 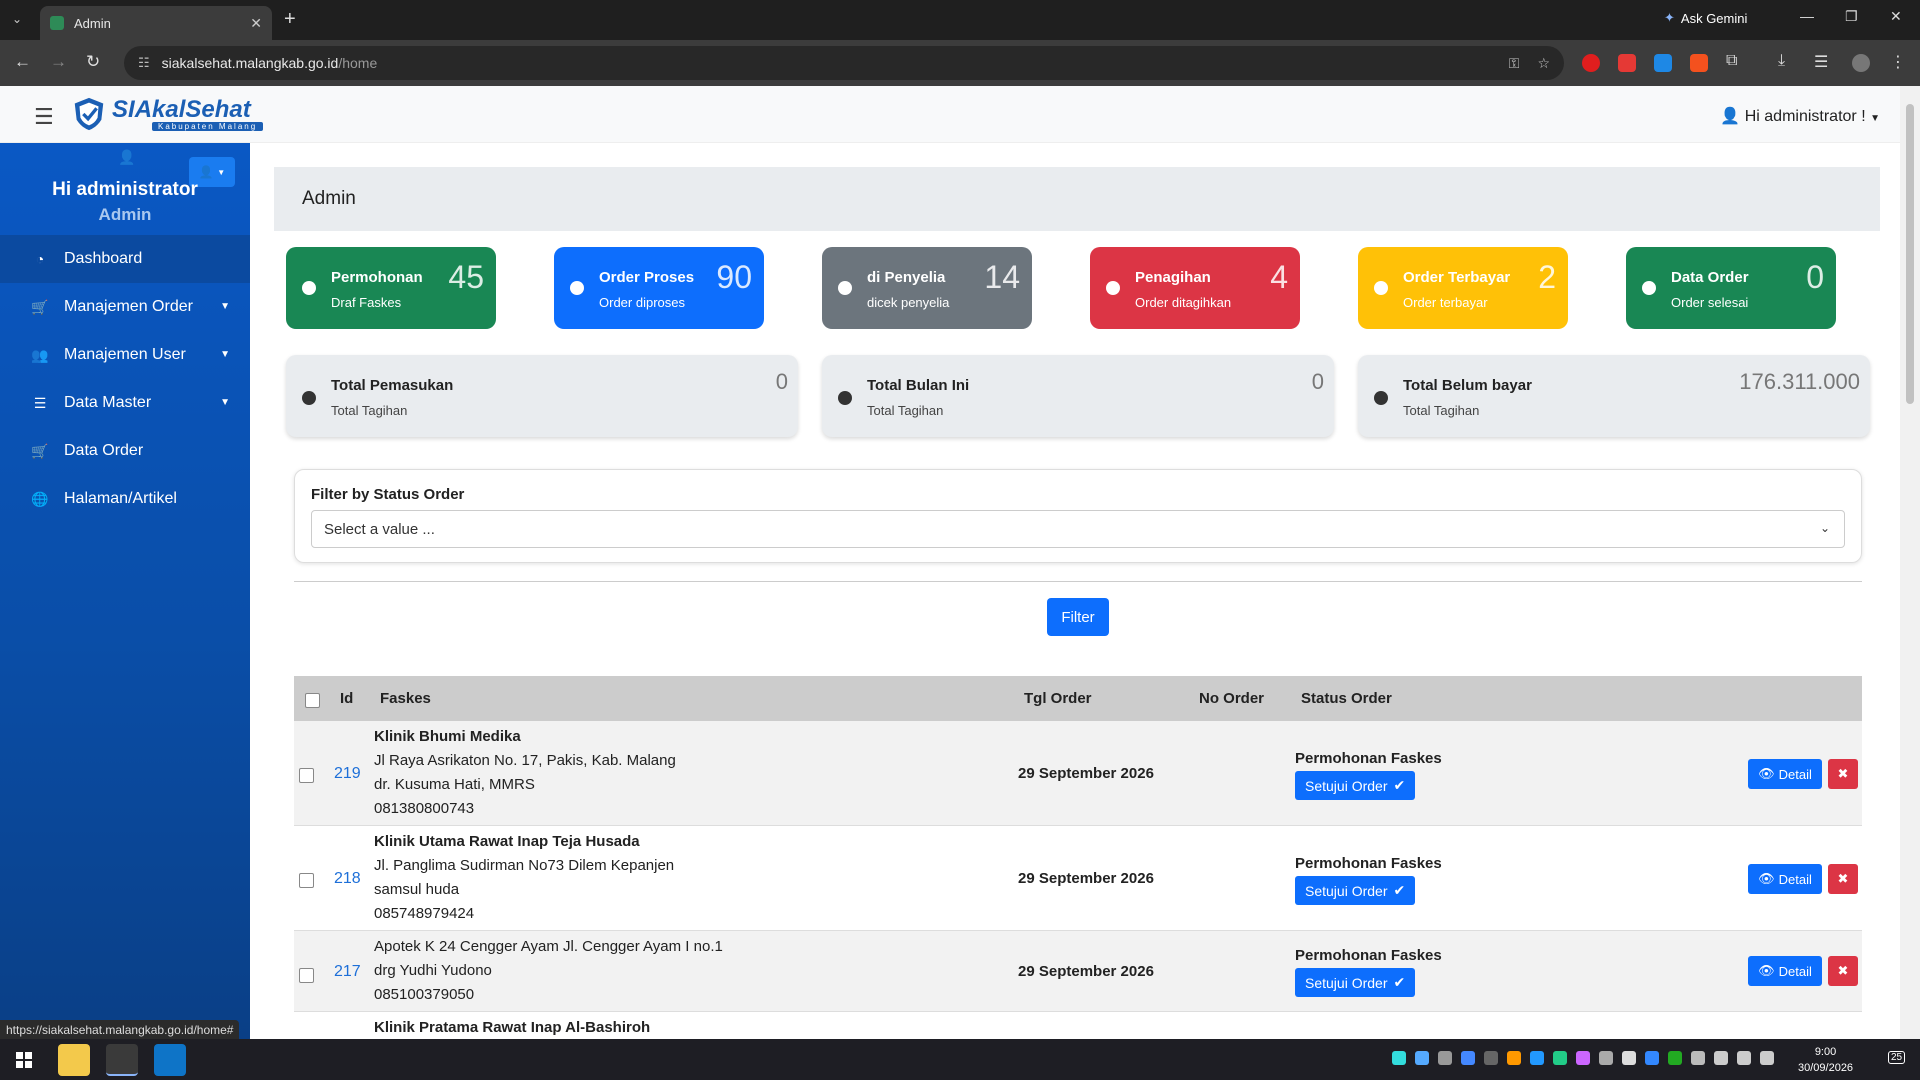 I want to click on browser-tab: Admin ✕, so click(x=156, y=23).